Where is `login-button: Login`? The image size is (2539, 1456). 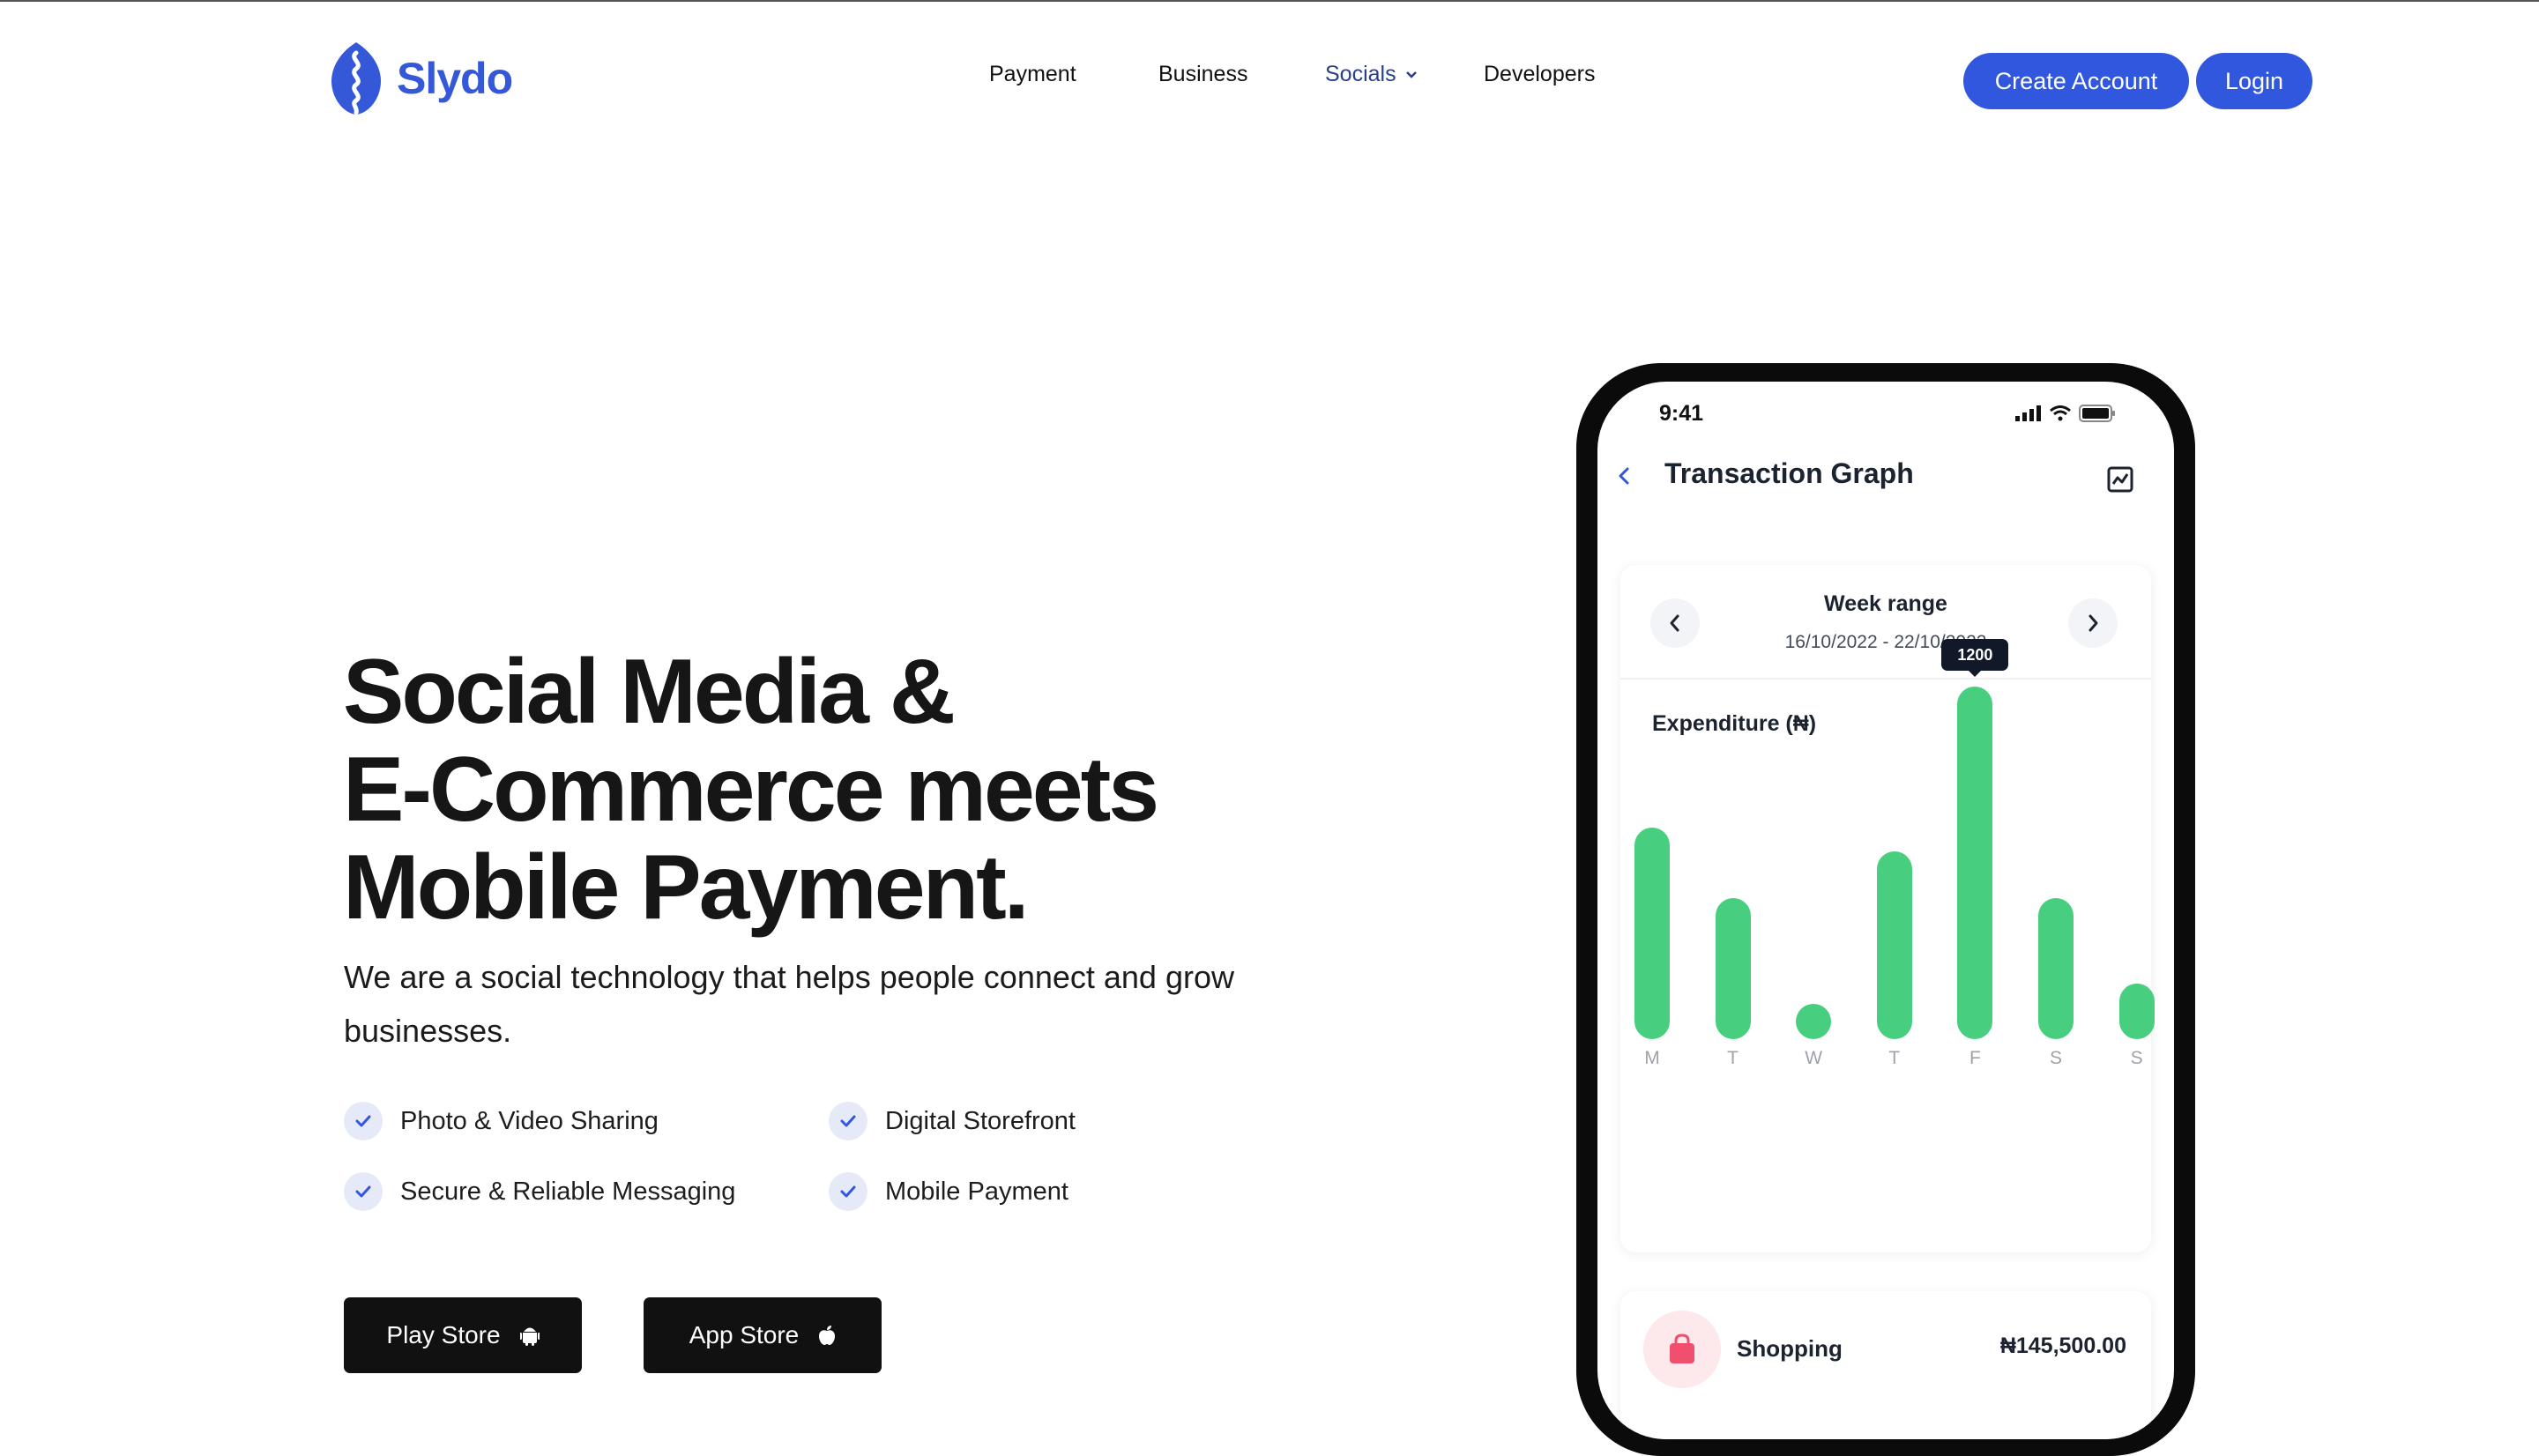 login-button: Login is located at coordinates (2254, 81).